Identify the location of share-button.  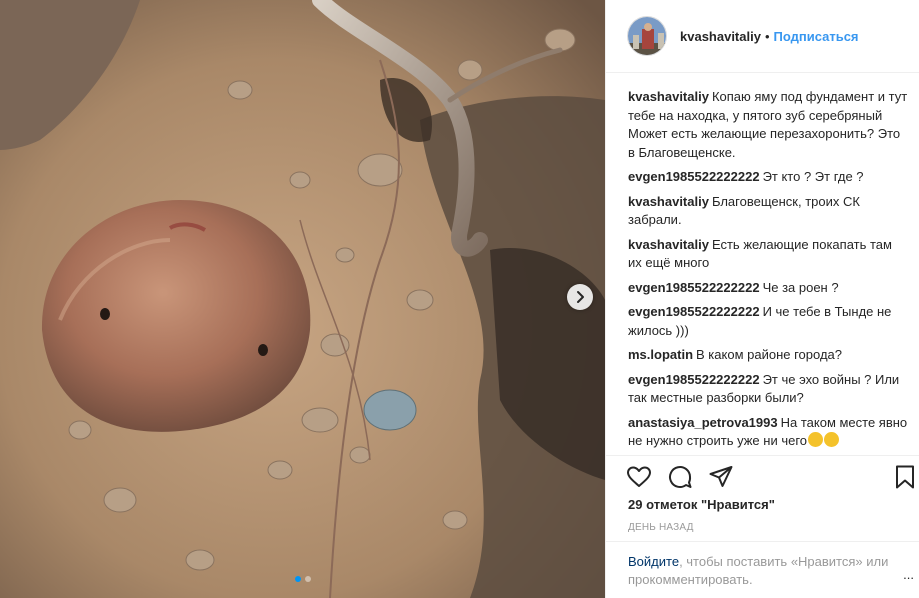
(721, 477).